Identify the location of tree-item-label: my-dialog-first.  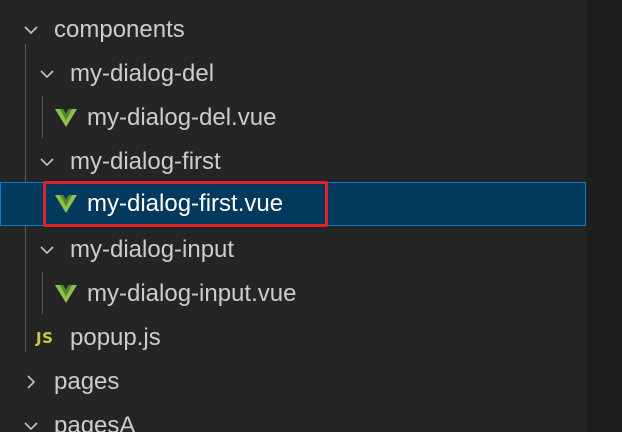
(145, 161).